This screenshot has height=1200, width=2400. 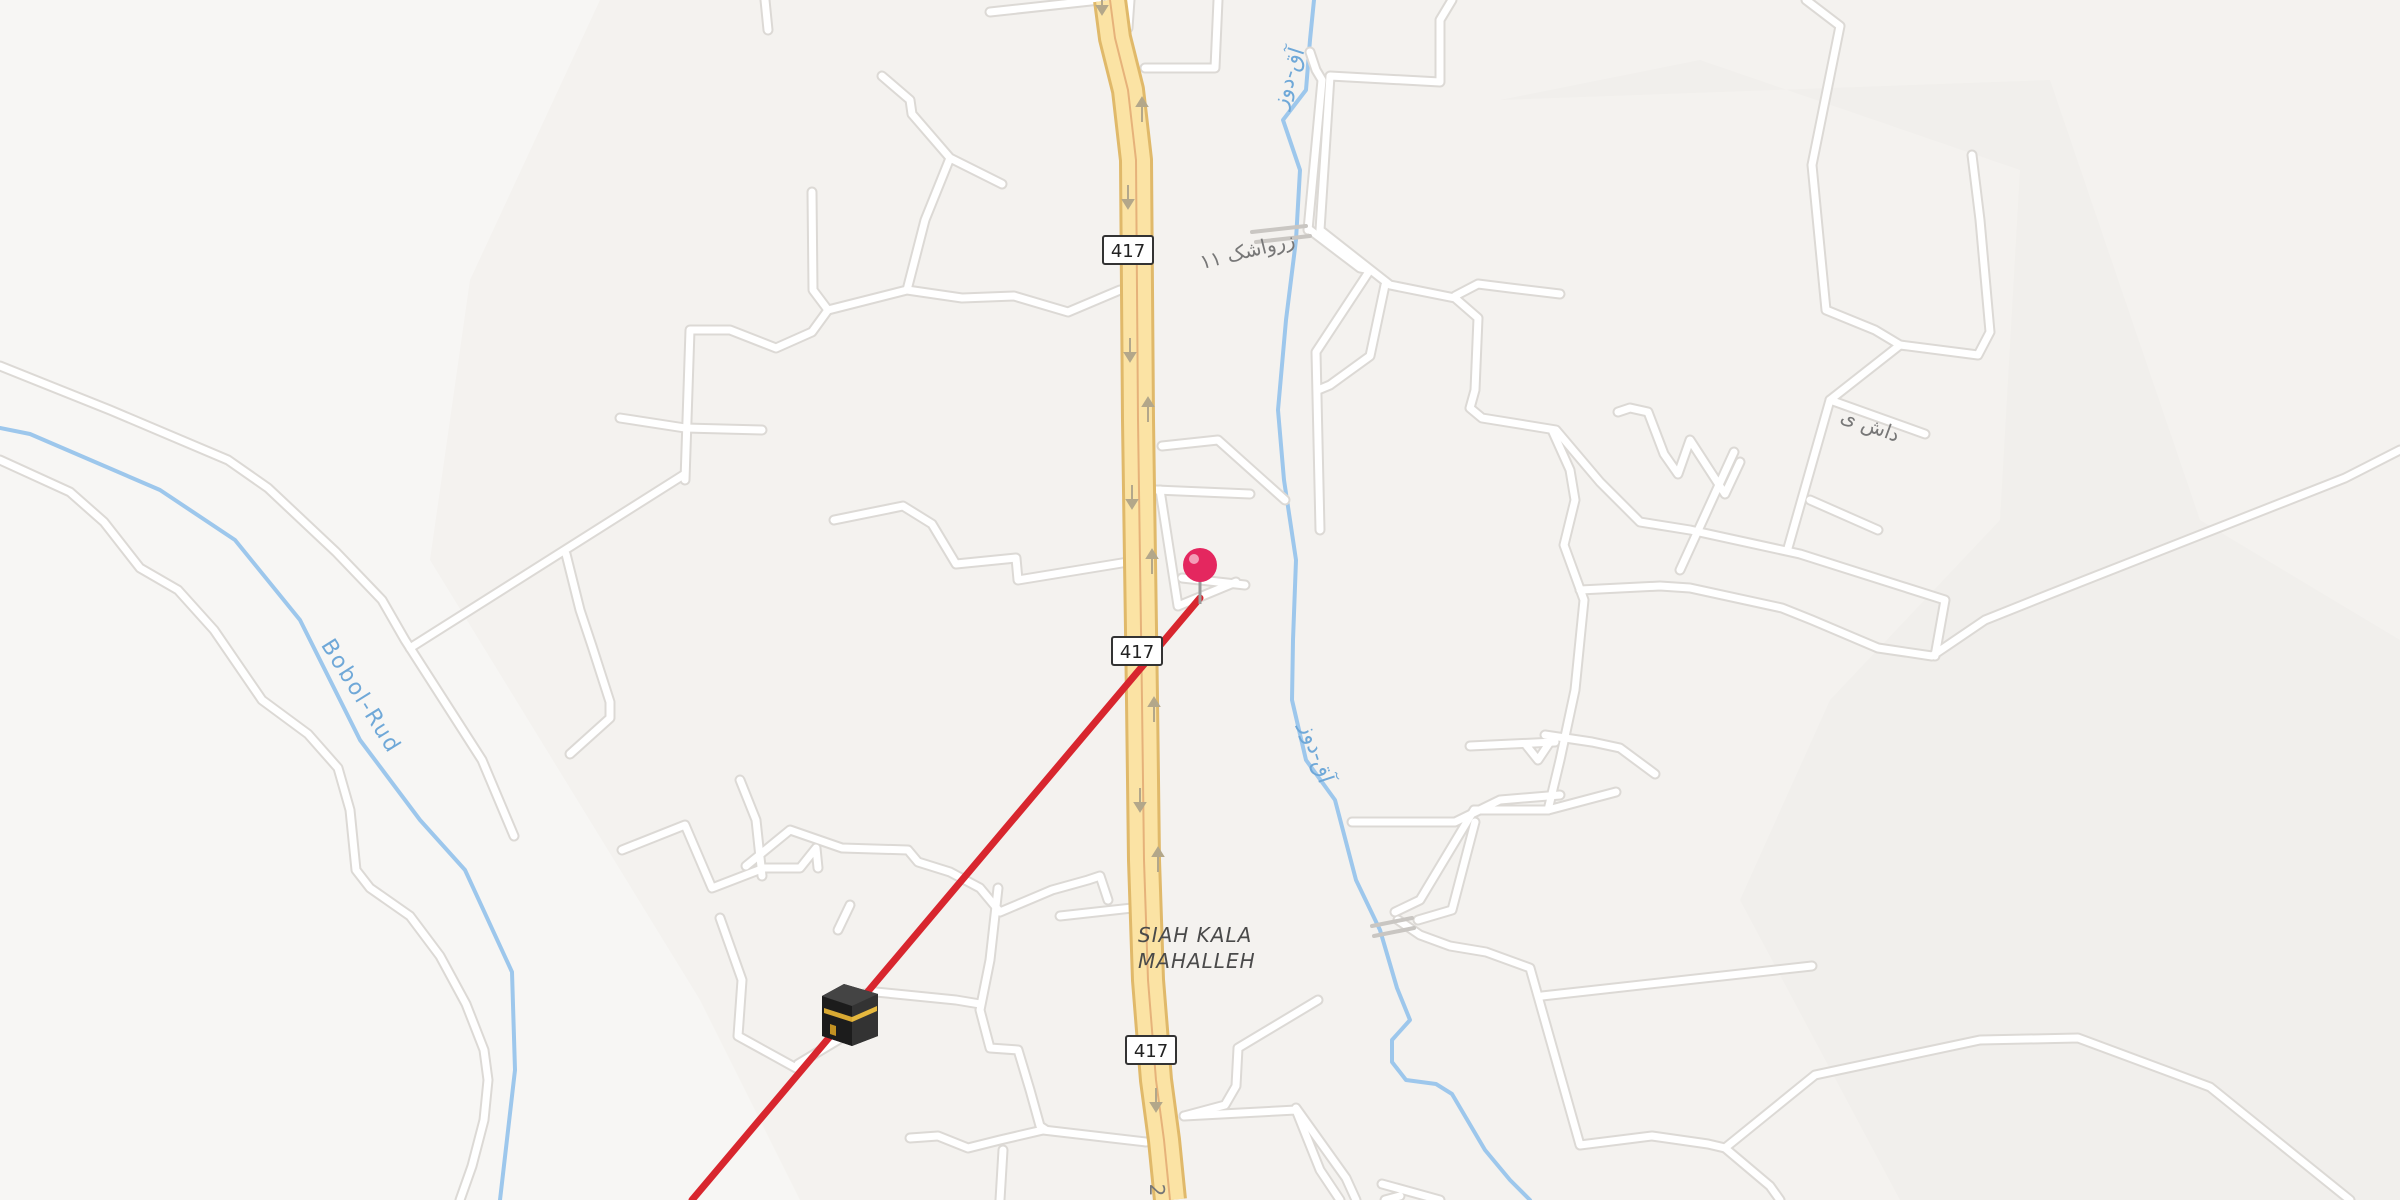 I want to click on river-label-aq-duz-mid: آق-دوز, so click(x=1316, y=752).